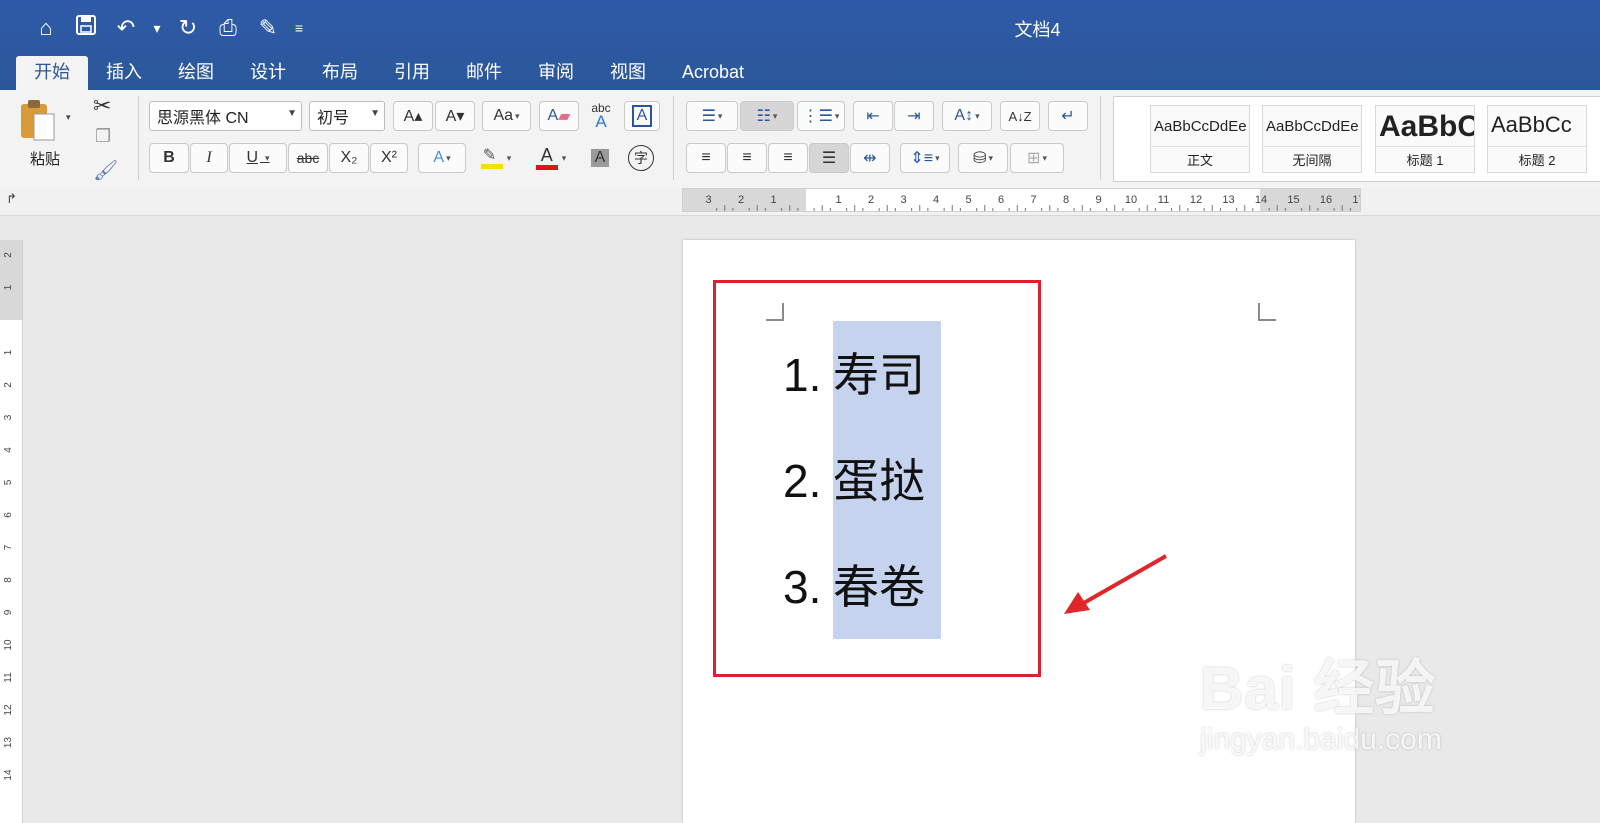 Image resolution: width=1600 pixels, height=823 pixels. Describe the element at coordinates (1196, 200) in the screenshot. I see `ruler-number: 12` at that location.